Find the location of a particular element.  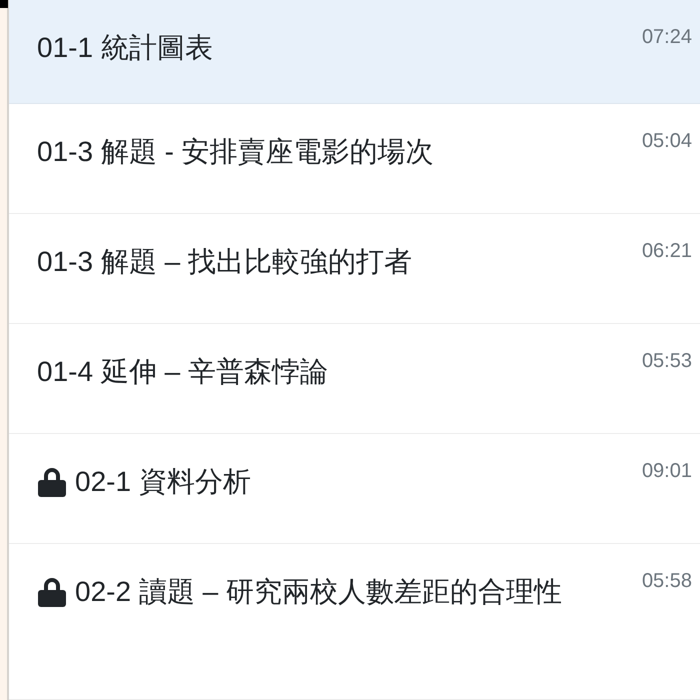

corner-mark is located at coordinates (4, 4).